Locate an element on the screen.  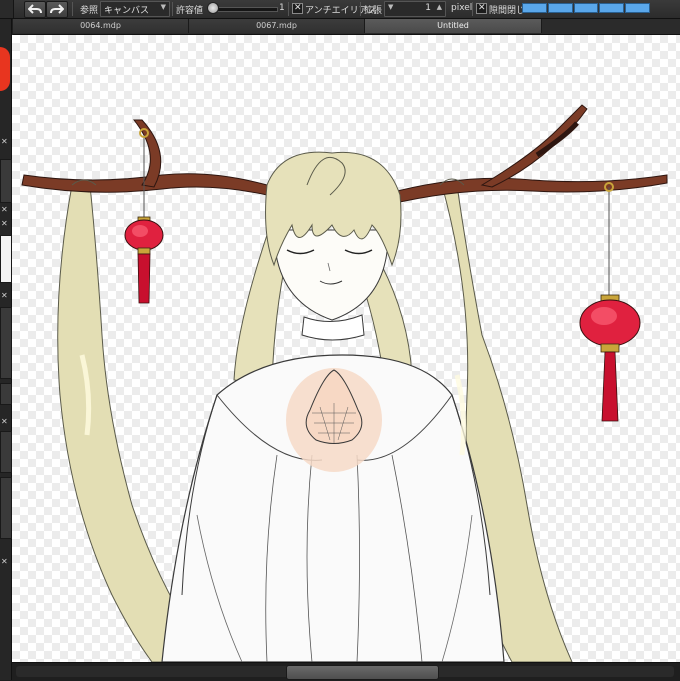
tab-untitled: Untitled is located at coordinates (453, 26).